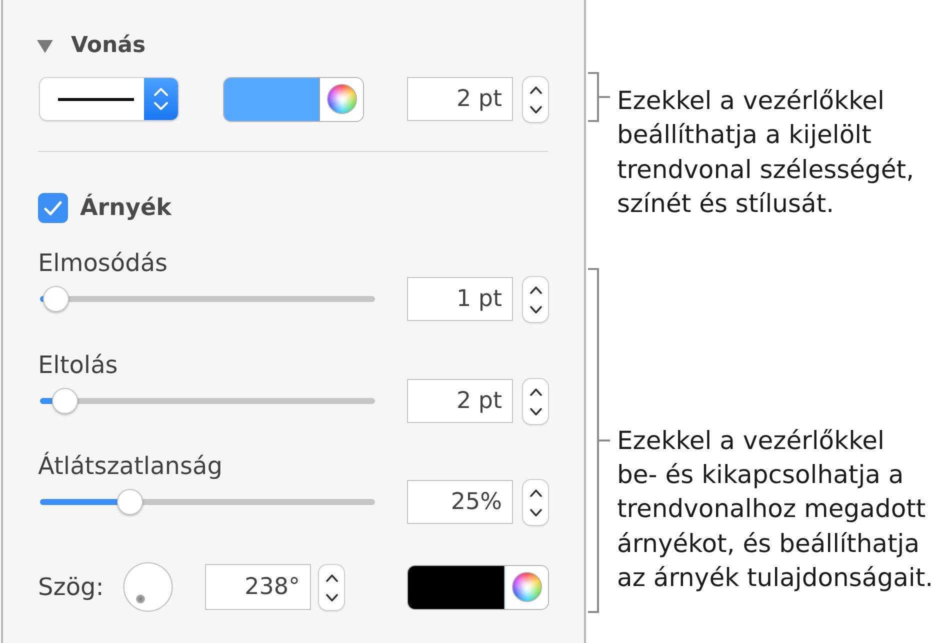 The width and height of the screenshot is (948, 643). Describe the element at coordinates (130, 466) in the screenshot. I see `slider-label: Átlátszatlanság` at that location.